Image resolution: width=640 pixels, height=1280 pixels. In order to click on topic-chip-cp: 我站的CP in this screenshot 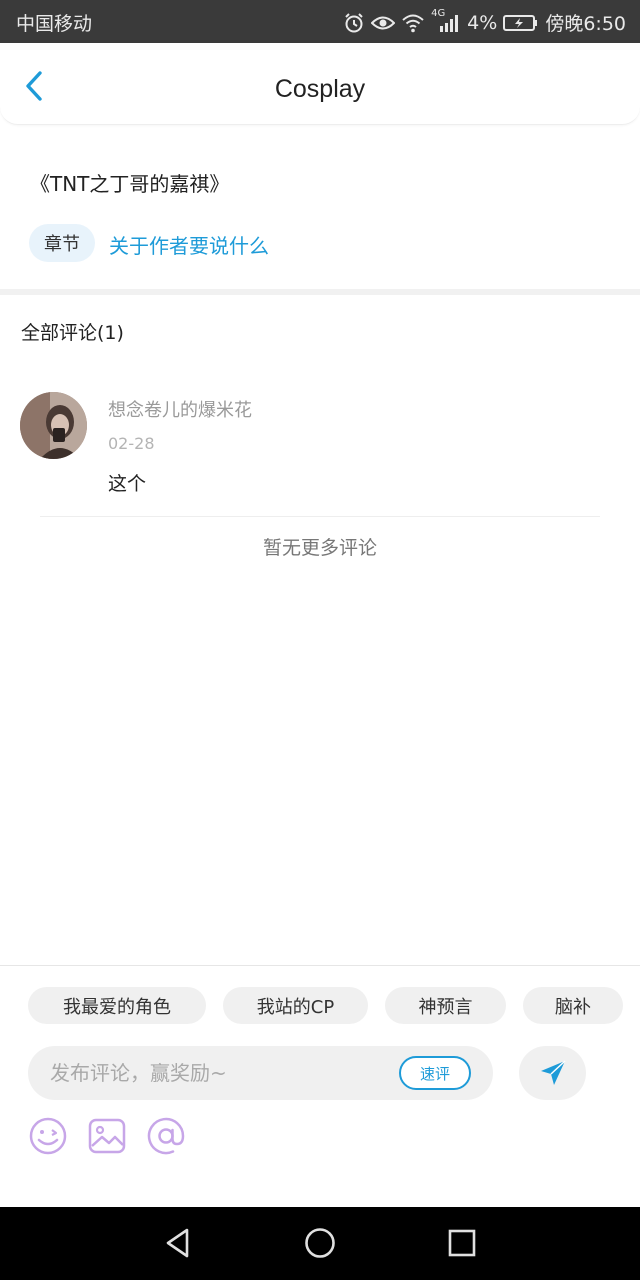, I will do `click(295, 1005)`.